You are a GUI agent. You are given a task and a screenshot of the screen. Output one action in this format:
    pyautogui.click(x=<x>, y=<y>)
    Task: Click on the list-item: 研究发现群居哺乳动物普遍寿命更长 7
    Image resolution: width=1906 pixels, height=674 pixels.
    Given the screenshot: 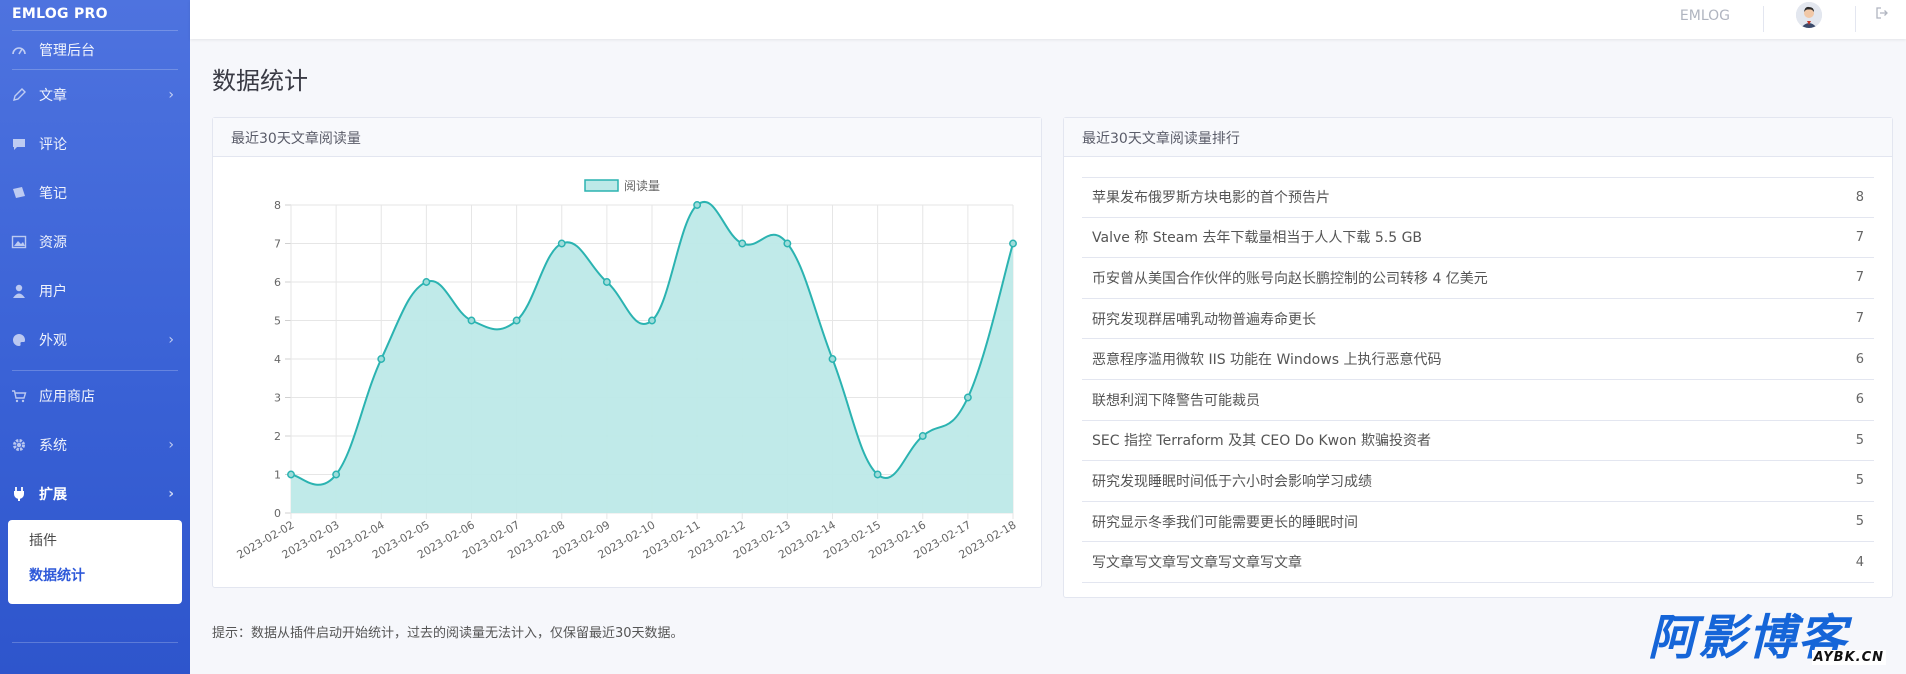 What is the action you would take?
    pyautogui.click(x=1478, y=319)
    